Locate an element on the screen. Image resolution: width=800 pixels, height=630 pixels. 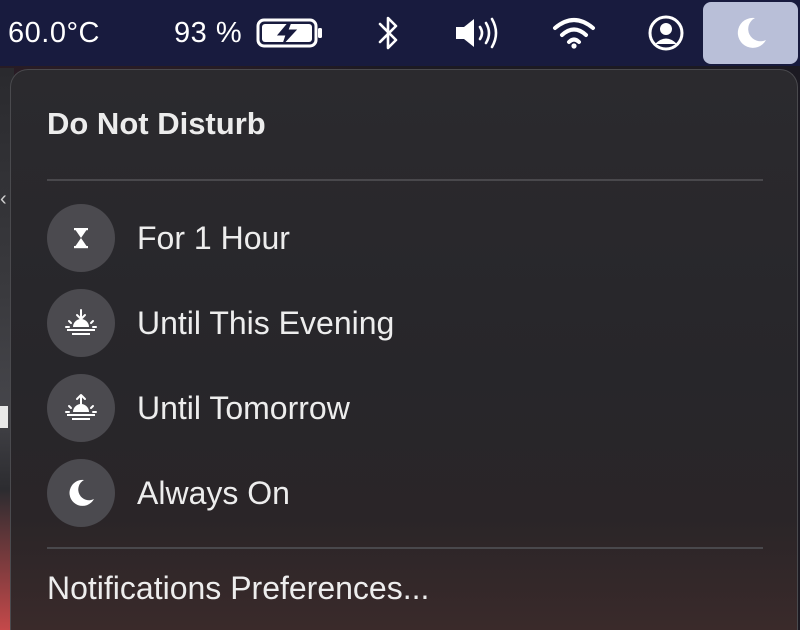
sunset-icon is located at coordinates (81, 323).